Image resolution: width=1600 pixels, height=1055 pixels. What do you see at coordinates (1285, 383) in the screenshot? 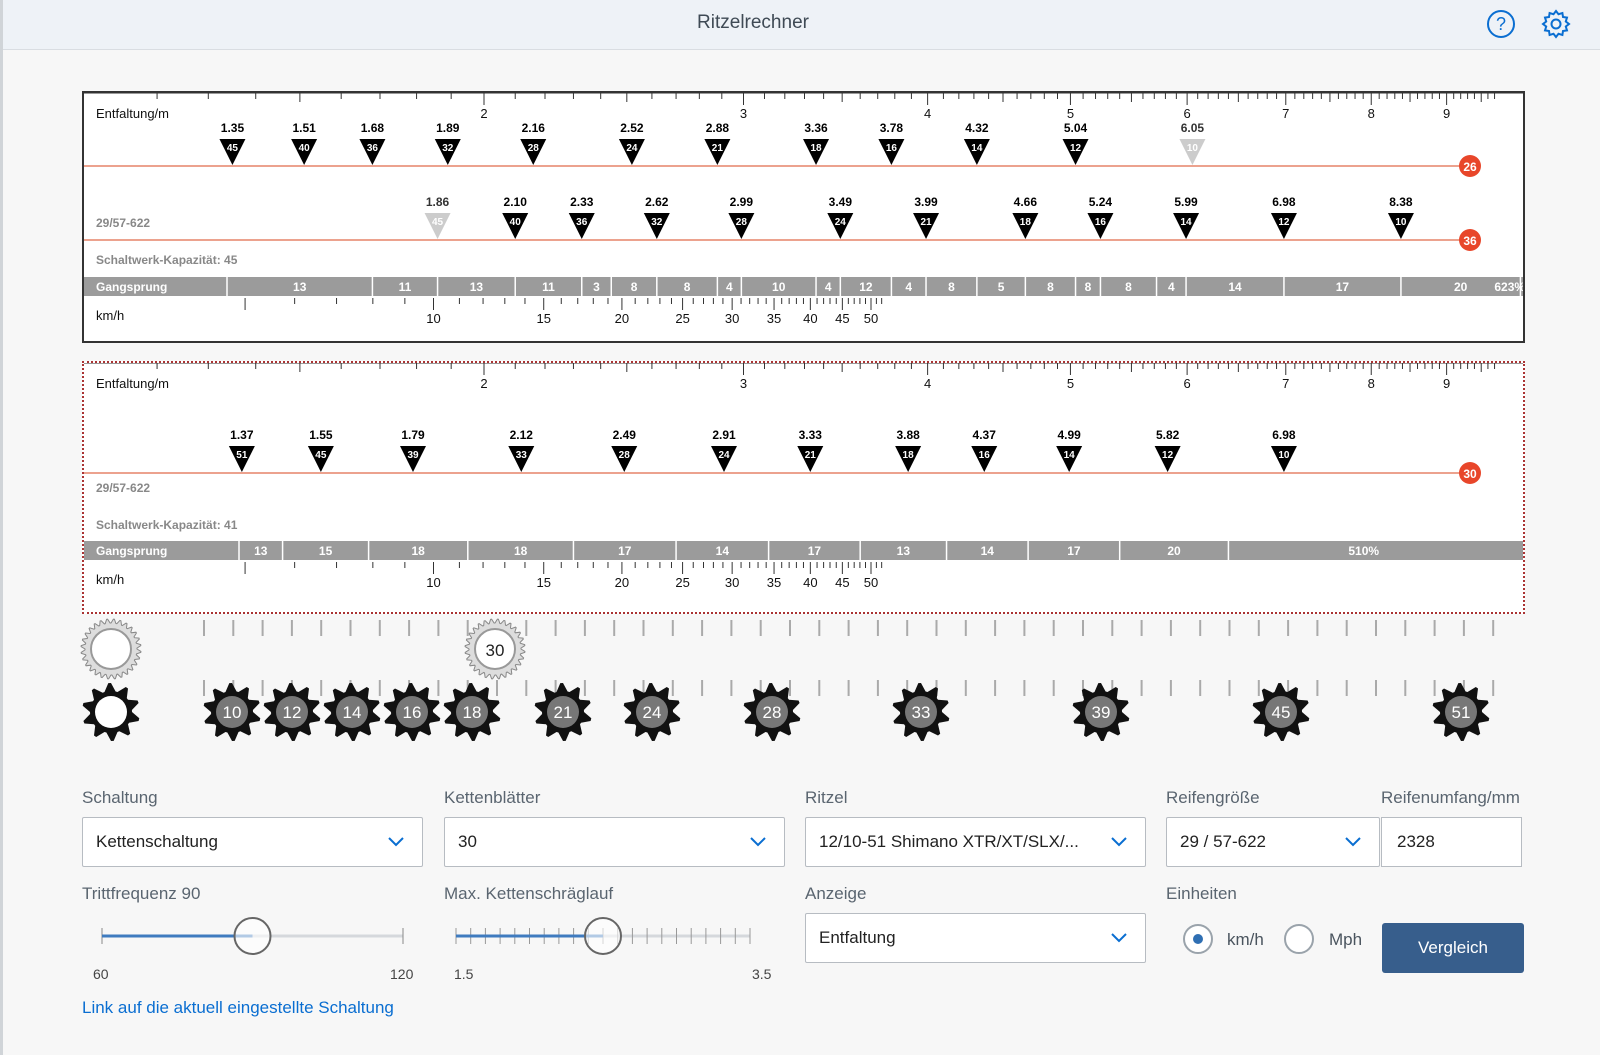
I see `ent-tick-label: 7` at bounding box center [1285, 383].